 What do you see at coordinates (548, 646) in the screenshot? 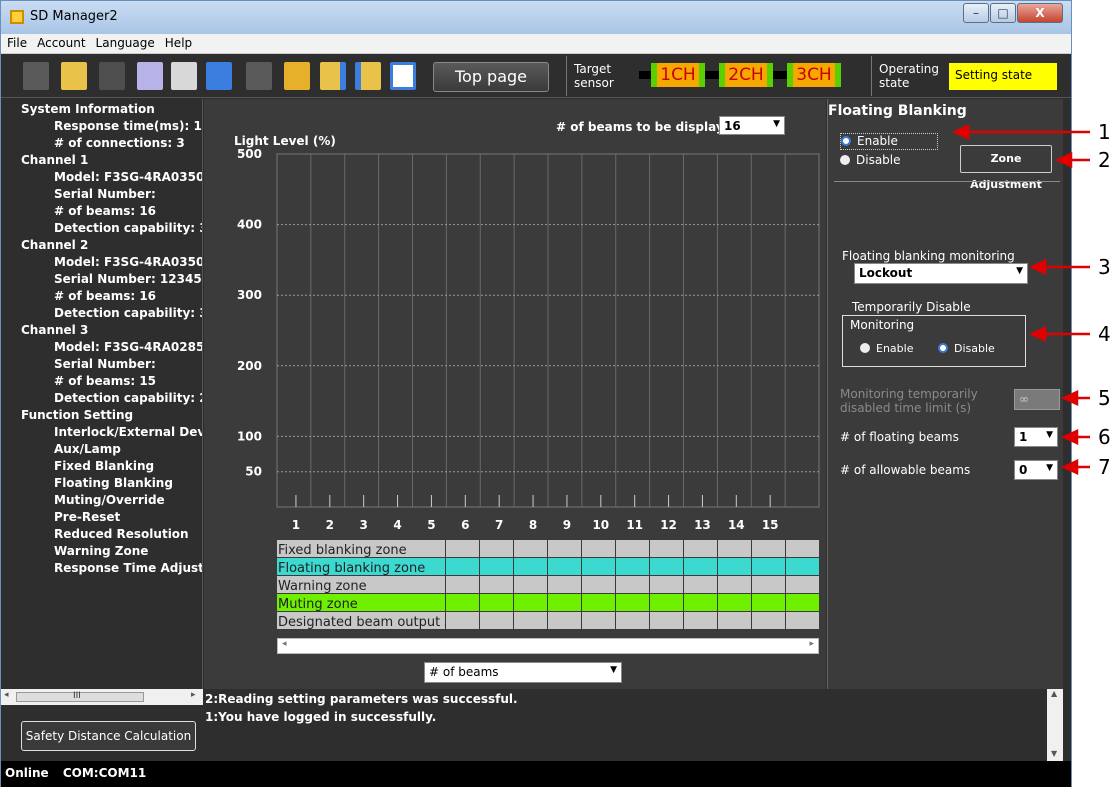
I see `chart-hscrollbar: ◂ ▸` at bounding box center [548, 646].